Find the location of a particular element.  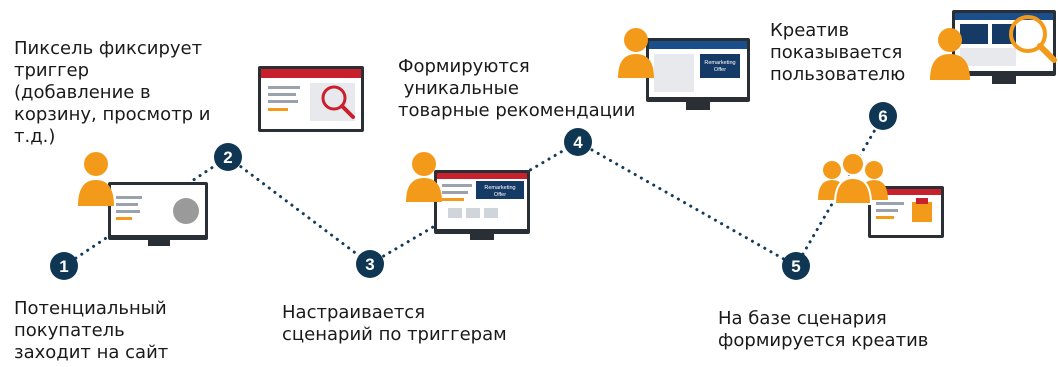

step-5-label-line: На базе сценария is located at coordinates (802, 318).